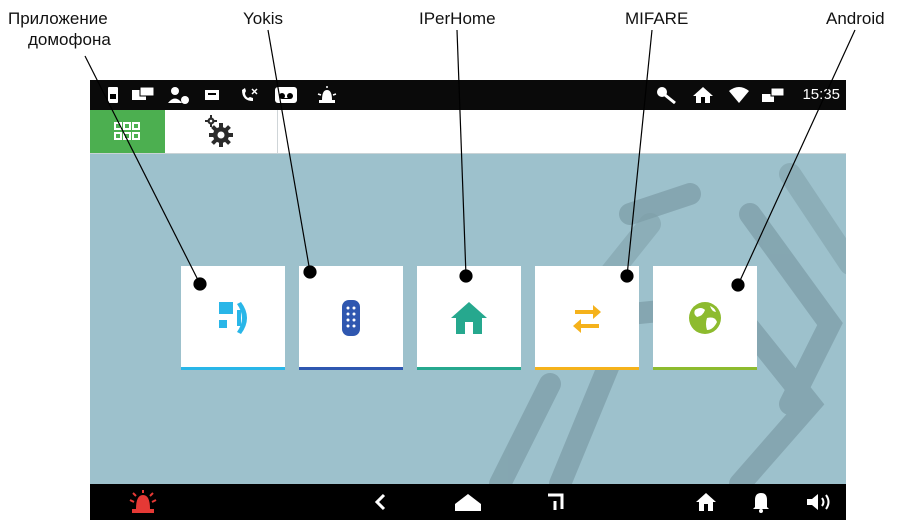  Describe the element at coordinates (657, 18) in the screenshot. I see `callout-mifare: MIFARE` at that location.